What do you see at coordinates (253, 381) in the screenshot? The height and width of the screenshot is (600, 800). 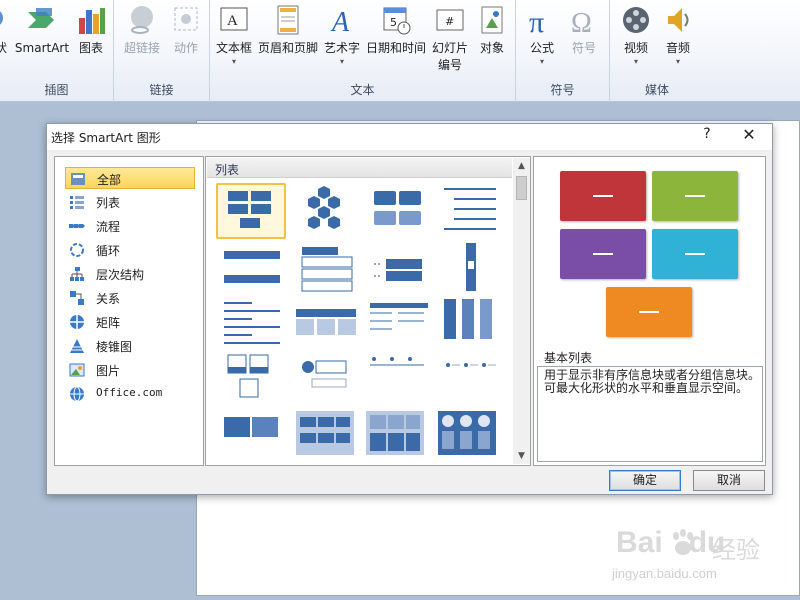 I see `layout-picture-caption` at bounding box center [253, 381].